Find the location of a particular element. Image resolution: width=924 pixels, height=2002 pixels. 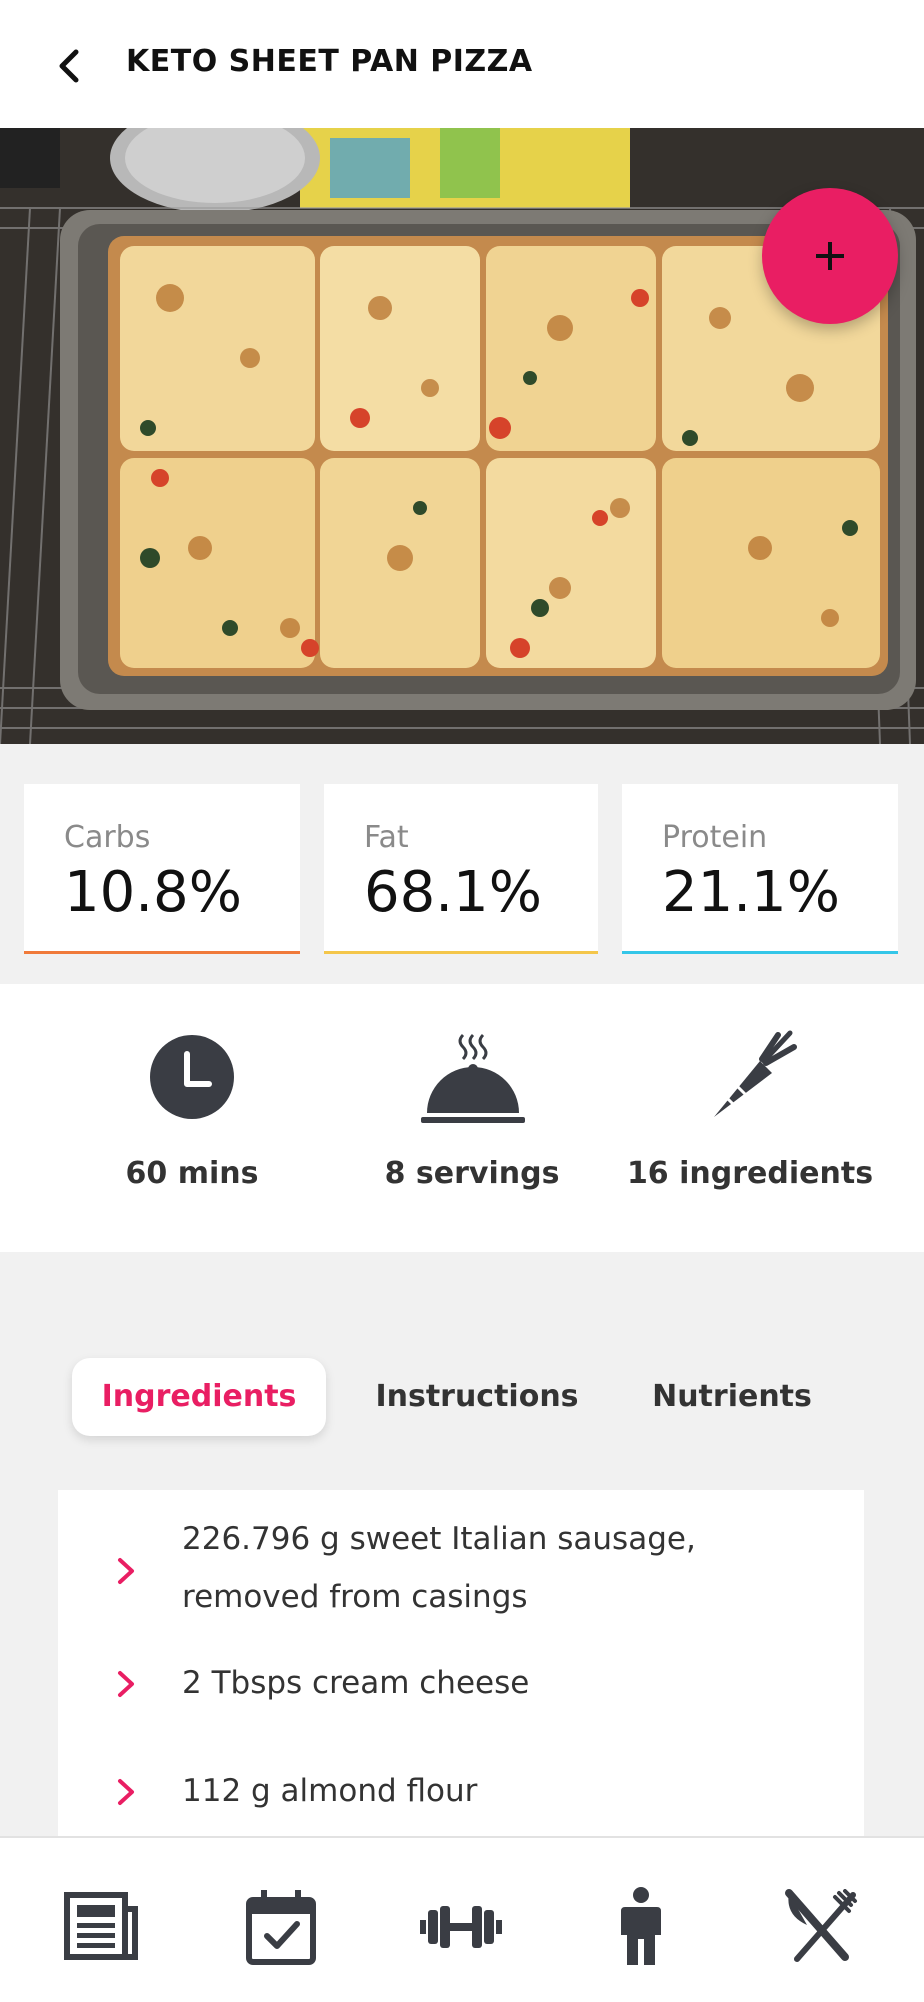

list-item: 2 Tbsps cream cheese is located at coordinates (461, 1684).